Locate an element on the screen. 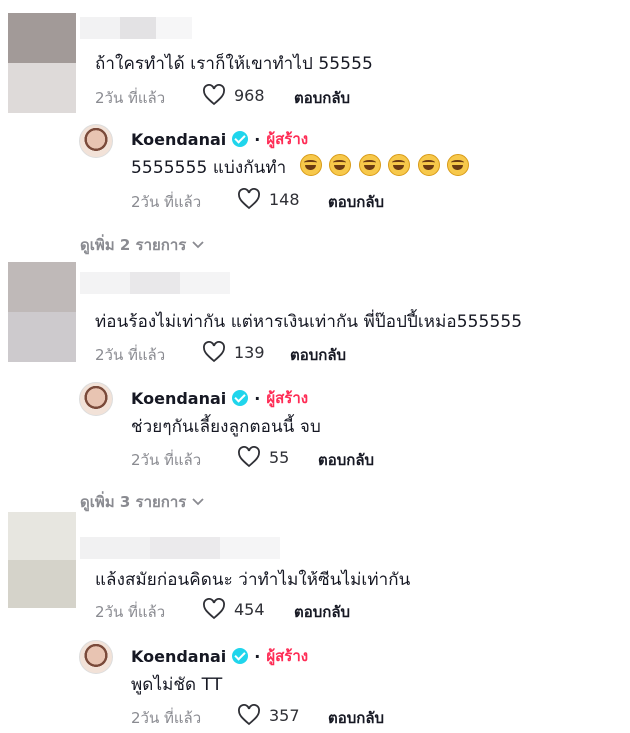 The height and width of the screenshot is (733, 630). like-button: 139 is located at coordinates (233, 352).